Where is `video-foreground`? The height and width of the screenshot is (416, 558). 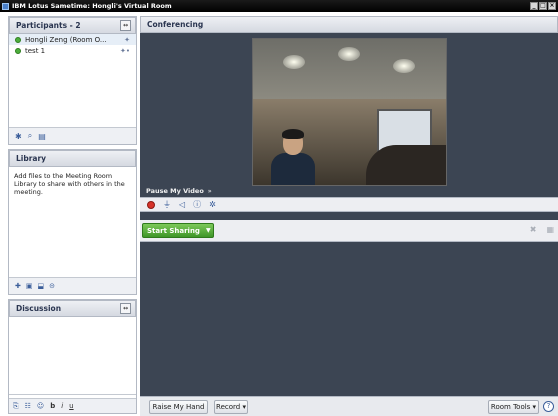
video-foreground is located at coordinates (406, 165).